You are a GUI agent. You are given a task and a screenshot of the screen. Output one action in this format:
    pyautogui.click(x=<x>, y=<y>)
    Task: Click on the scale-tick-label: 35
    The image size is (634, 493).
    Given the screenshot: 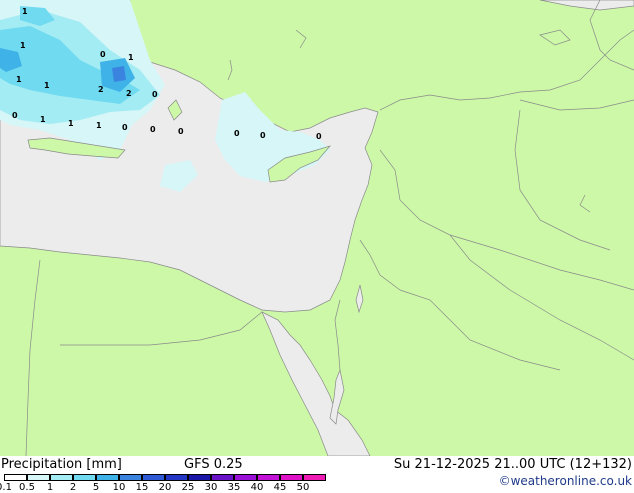 What is the action you would take?
    pyautogui.click(x=234, y=487)
    